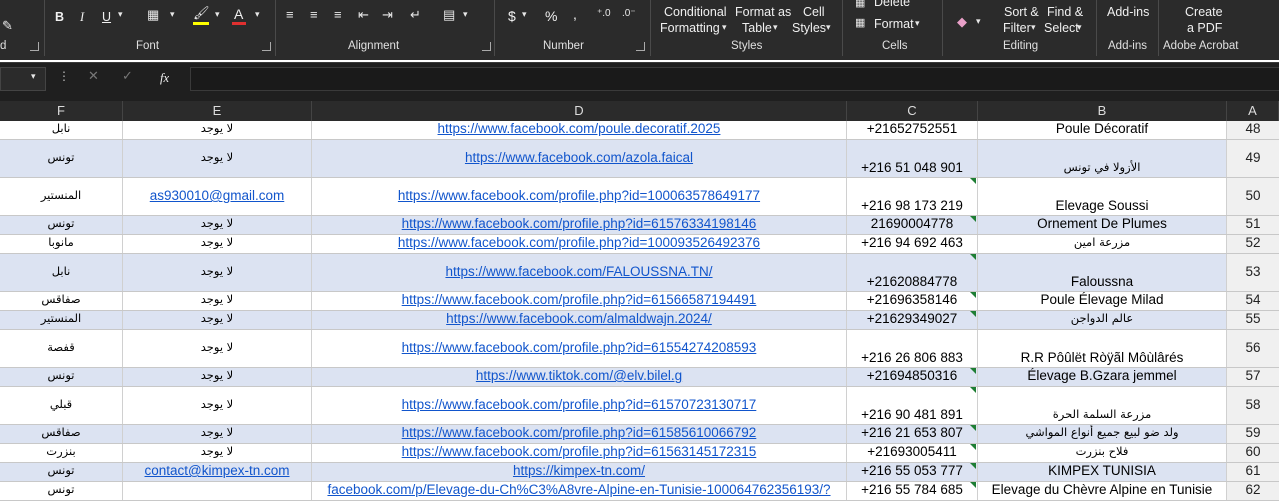  Describe the element at coordinates (1253, 244) in the screenshot. I see `row-header: 52` at that location.